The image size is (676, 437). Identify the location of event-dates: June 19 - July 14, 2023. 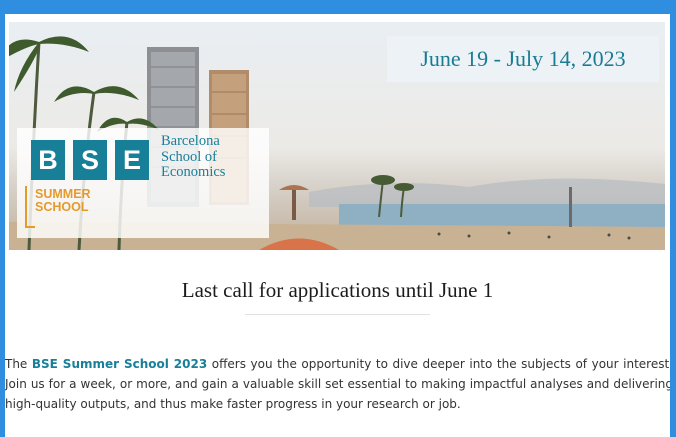
(523, 59).